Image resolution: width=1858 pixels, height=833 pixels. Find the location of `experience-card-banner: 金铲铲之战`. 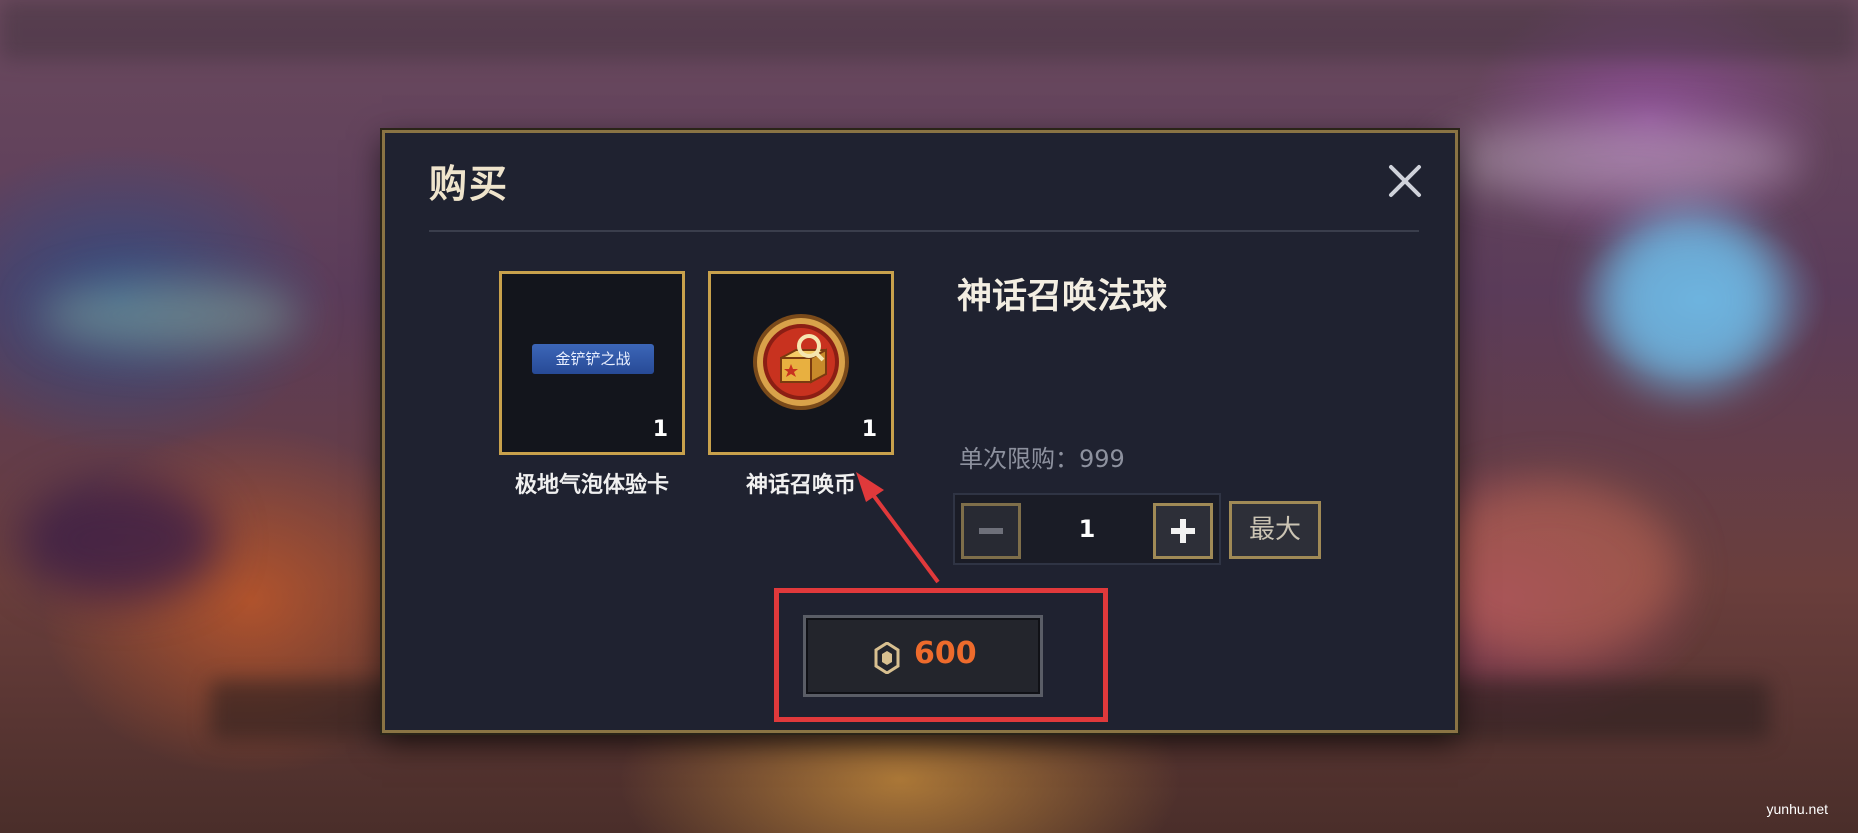

experience-card-banner: 金铲铲之战 is located at coordinates (593, 359).